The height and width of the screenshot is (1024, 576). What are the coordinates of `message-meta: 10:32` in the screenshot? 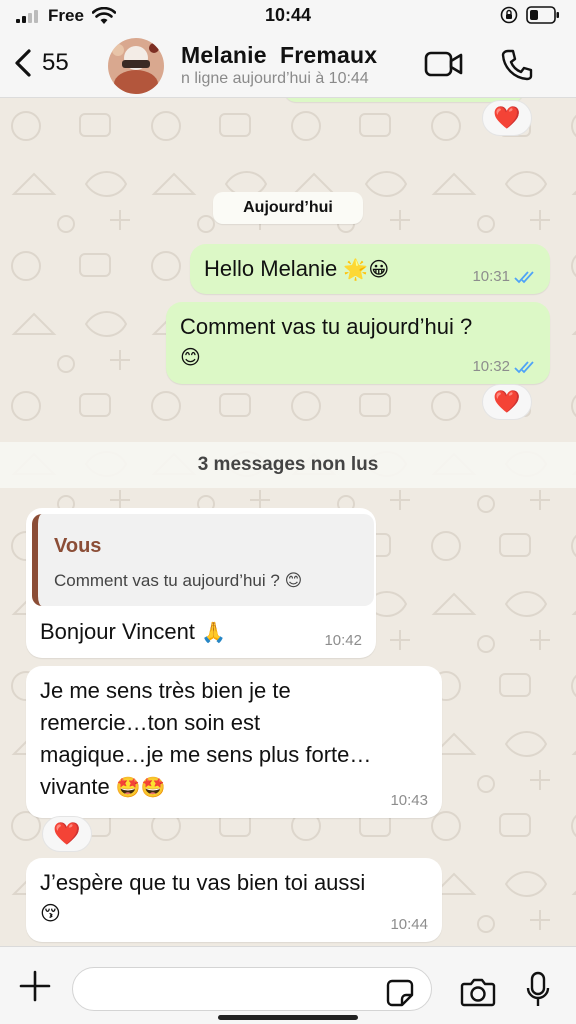 It's located at (504, 367).